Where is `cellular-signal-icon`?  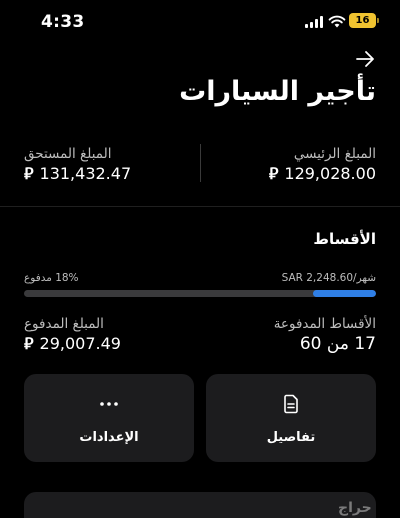
cellular-signal-icon is located at coordinates (315, 22).